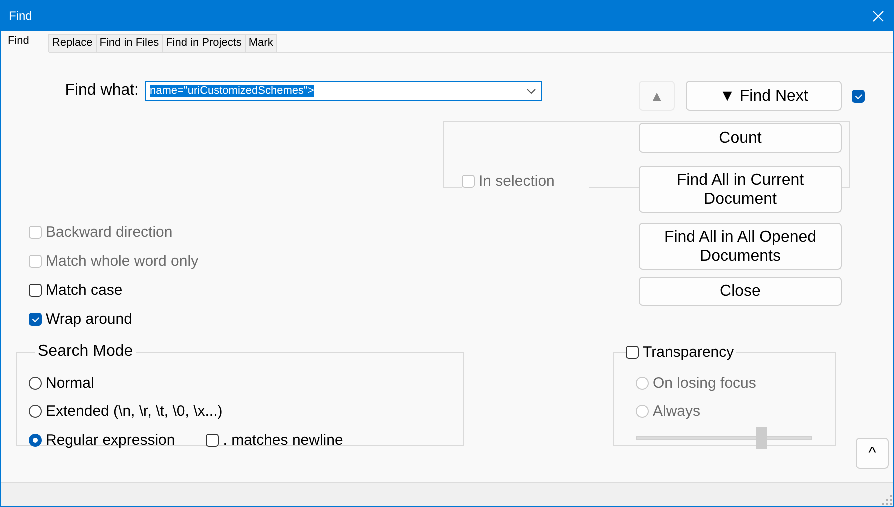 The width and height of the screenshot is (894, 507). What do you see at coordinates (740, 138) in the screenshot?
I see `action-button: Count` at bounding box center [740, 138].